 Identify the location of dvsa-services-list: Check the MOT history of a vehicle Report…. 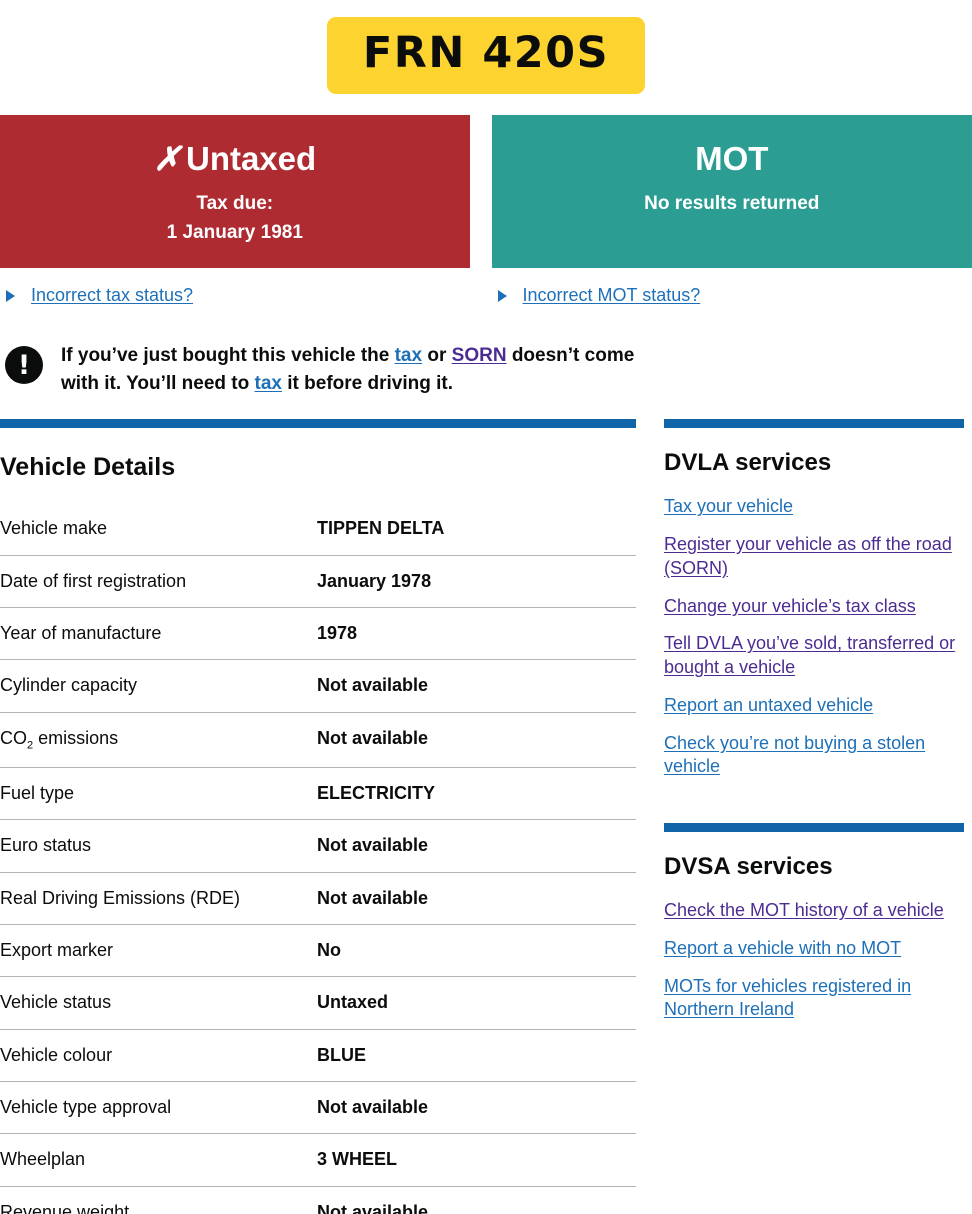
(814, 960).